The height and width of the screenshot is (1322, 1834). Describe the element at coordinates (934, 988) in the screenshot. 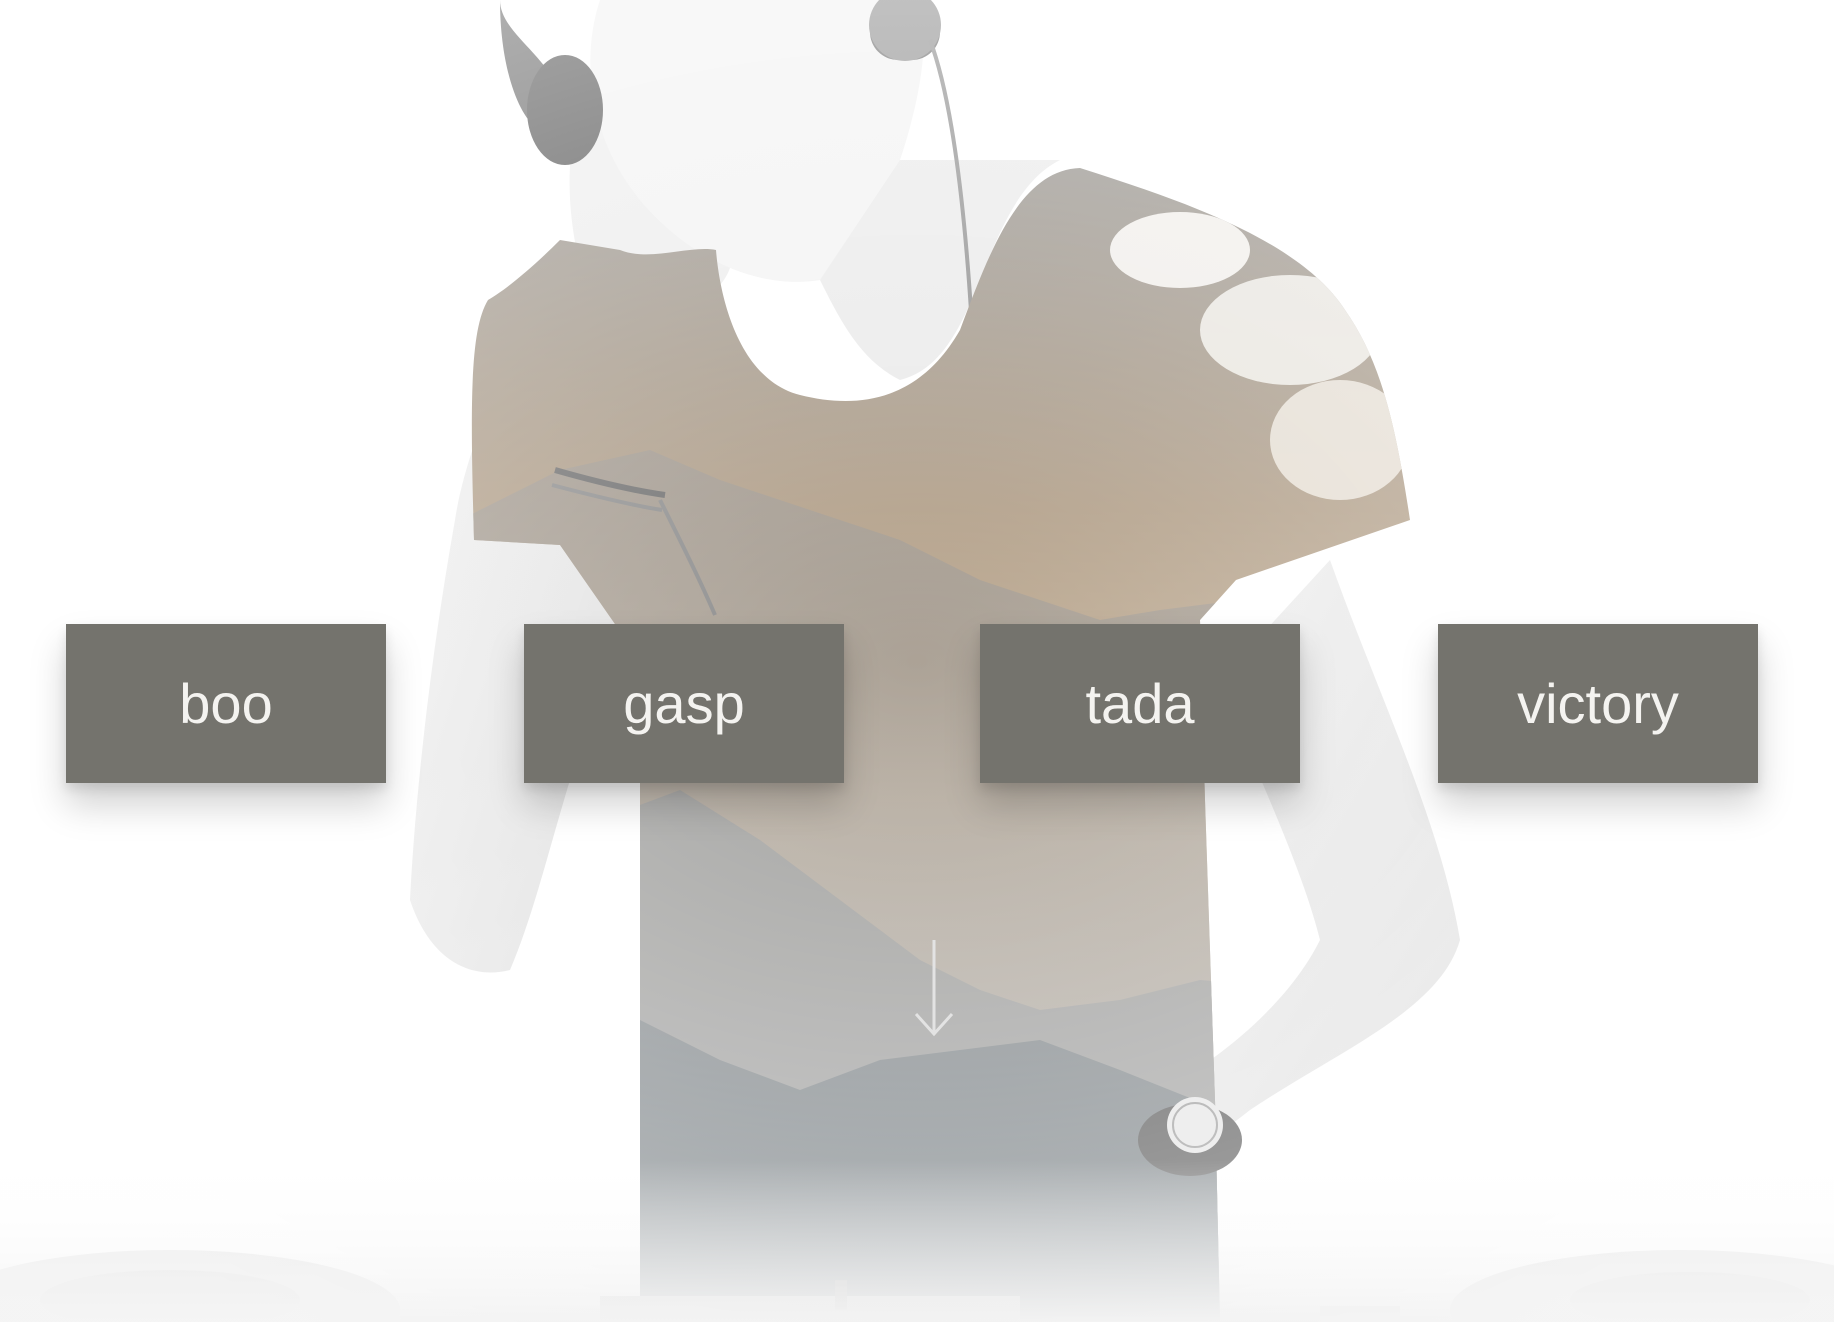

I see `arrow-down-icon` at that location.